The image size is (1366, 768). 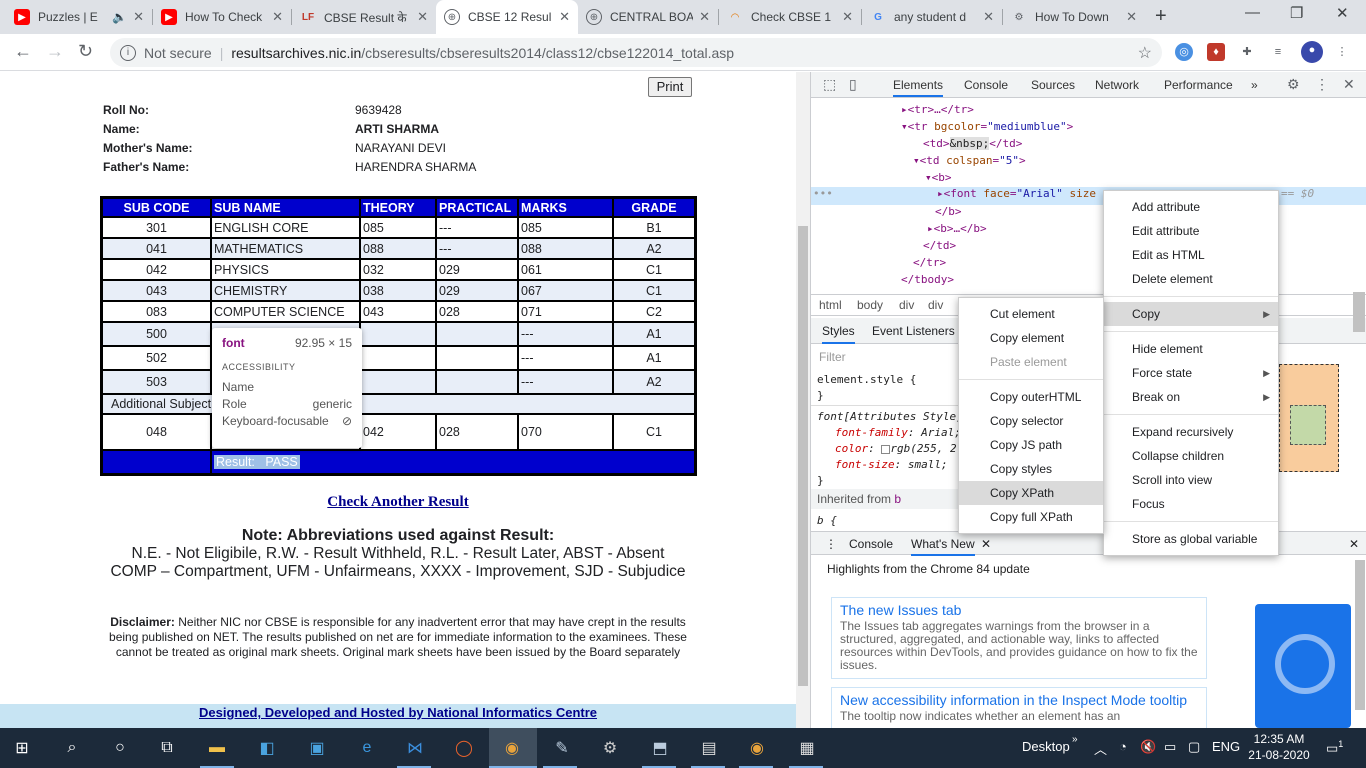 I want to click on close-drawer-icon: ✕, so click(x=1354, y=544).